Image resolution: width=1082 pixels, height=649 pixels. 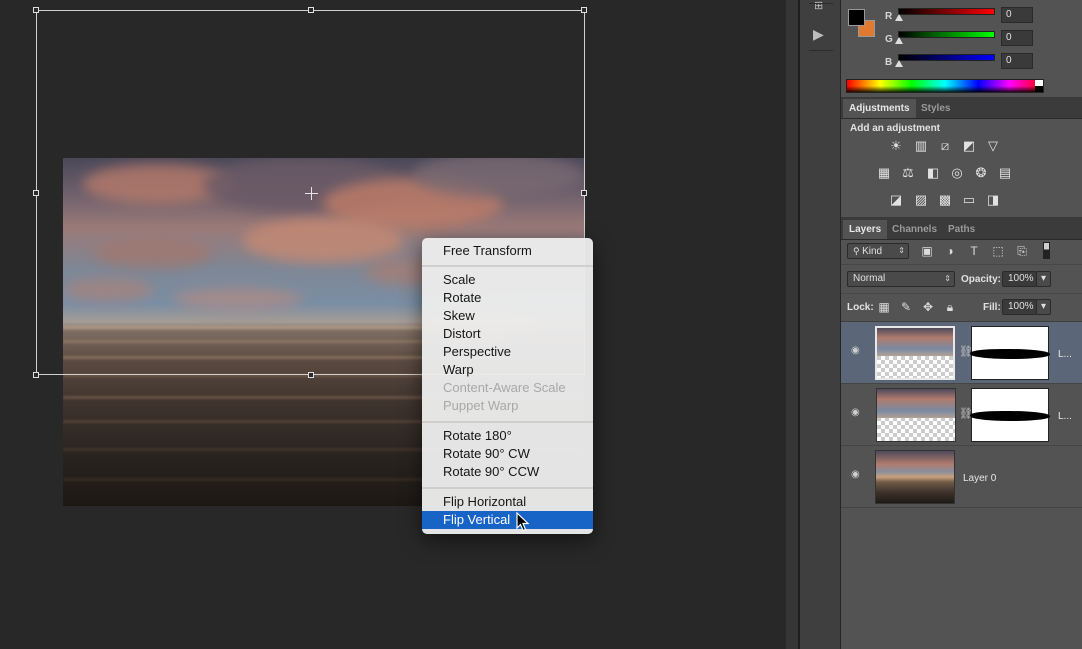 I want to click on filter-shape-layer-icon: ⬚, so click(x=998, y=251).